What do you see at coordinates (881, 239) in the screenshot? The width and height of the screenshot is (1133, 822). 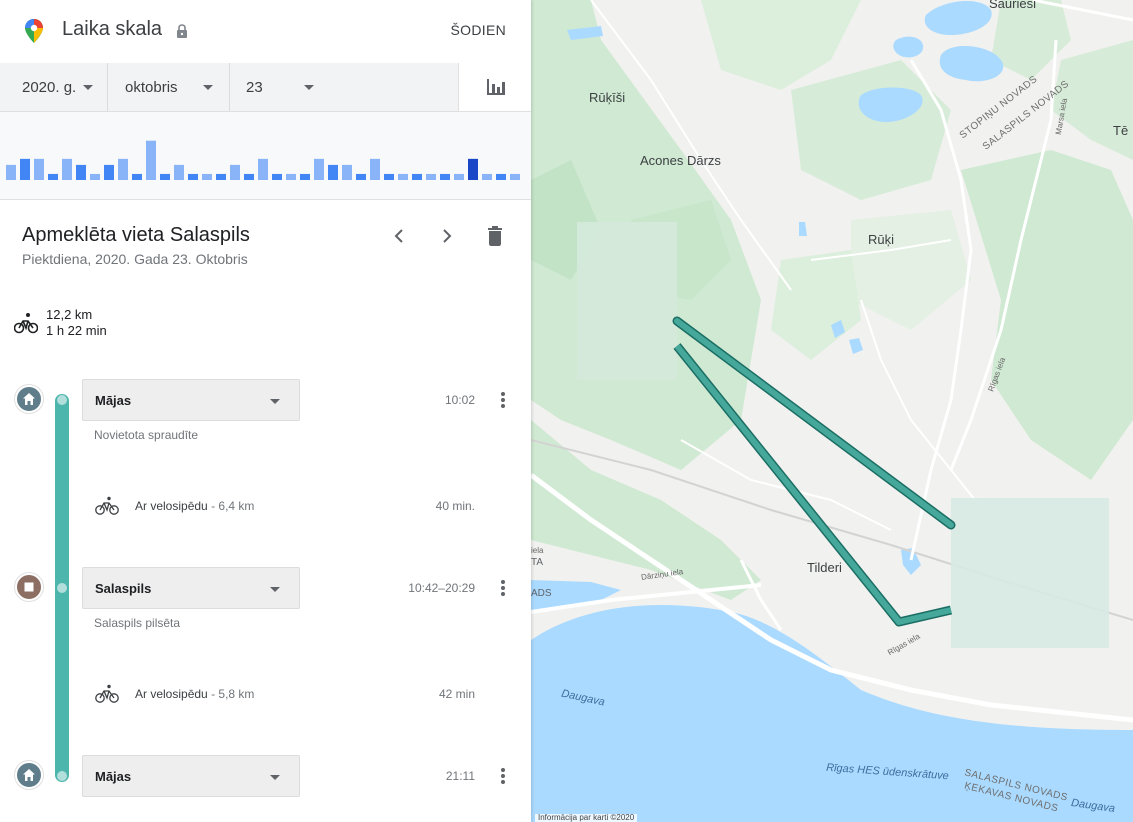 I see `map-label-ruki: Rūķi` at bounding box center [881, 239].